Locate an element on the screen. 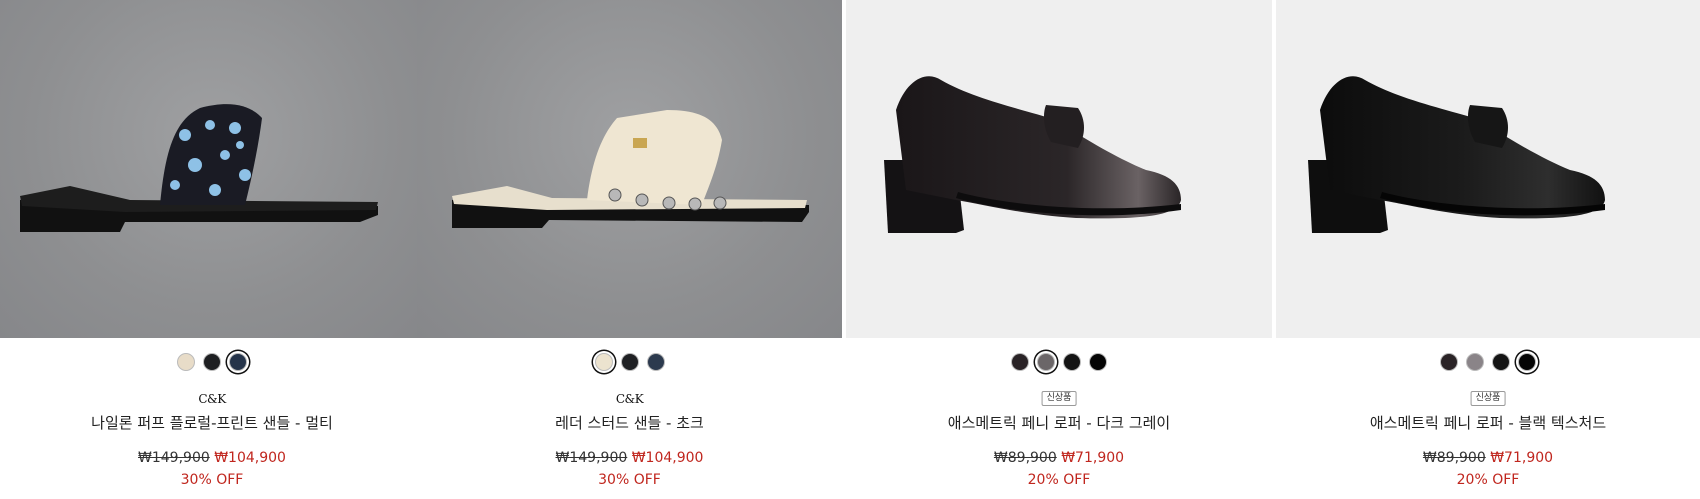  product-name: 나일론 퍼프 플로럴-프린트 샌들 - 멀티 is located at coordinates (212, 422).